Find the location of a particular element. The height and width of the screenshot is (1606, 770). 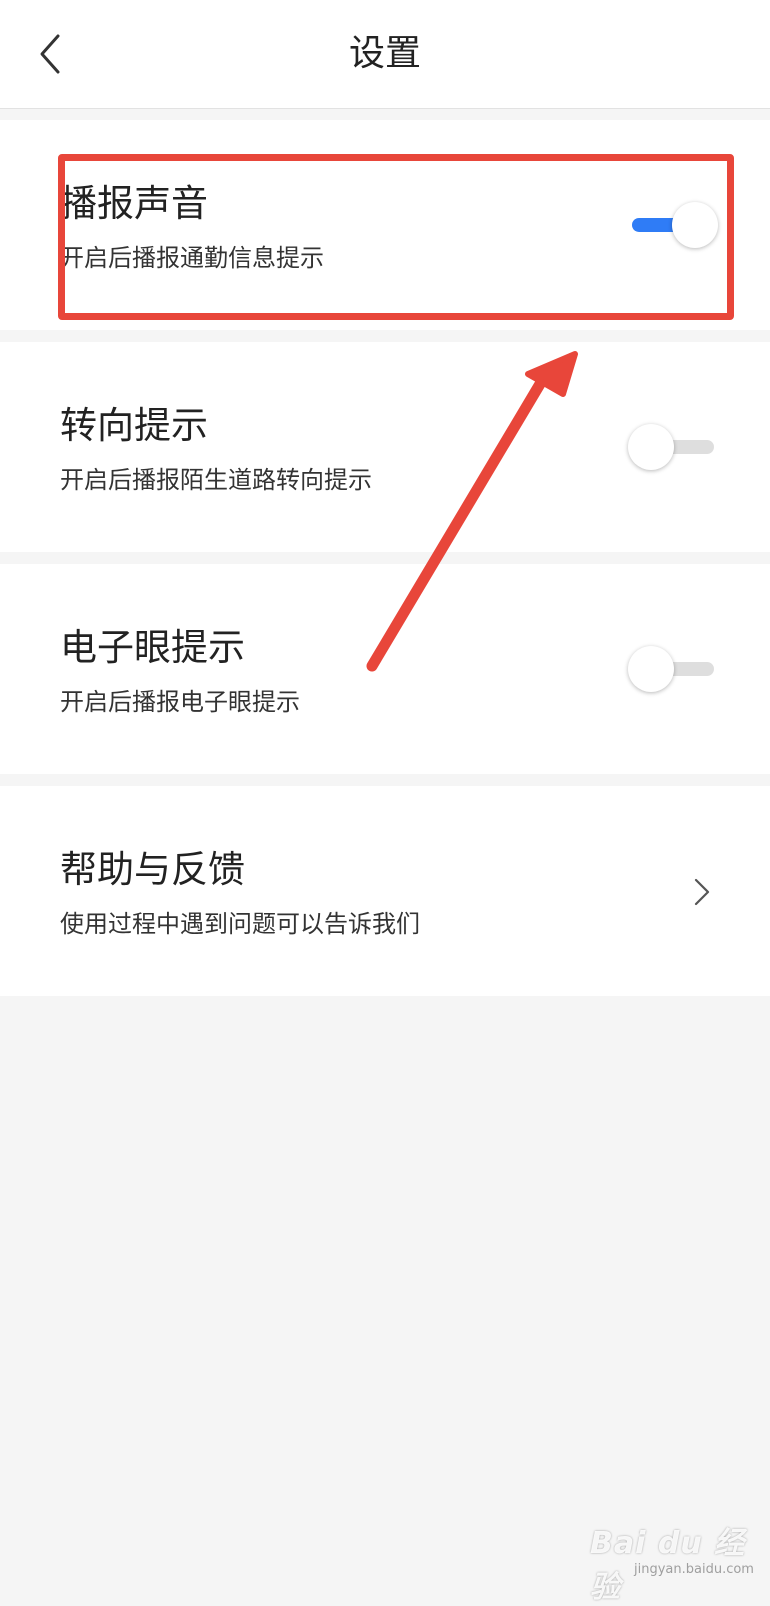

setting-subtitle: 开启后播报陌生道路转向提示 is located at coordinates (216, 480).